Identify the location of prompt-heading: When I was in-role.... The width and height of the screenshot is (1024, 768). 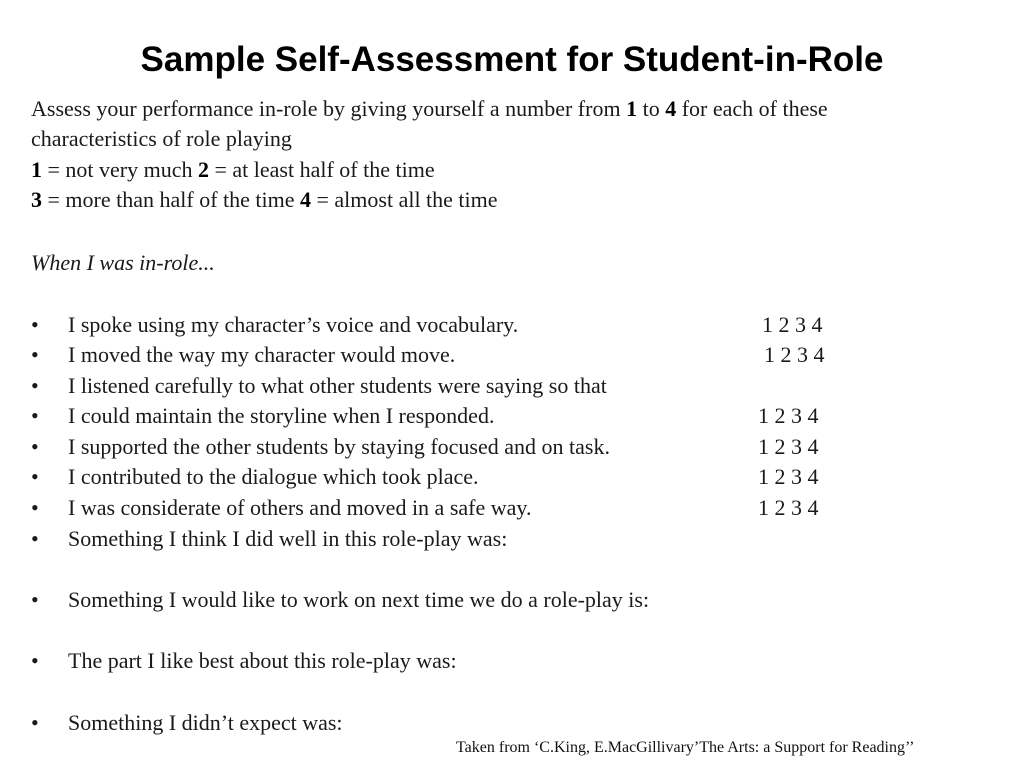
(123, 262).